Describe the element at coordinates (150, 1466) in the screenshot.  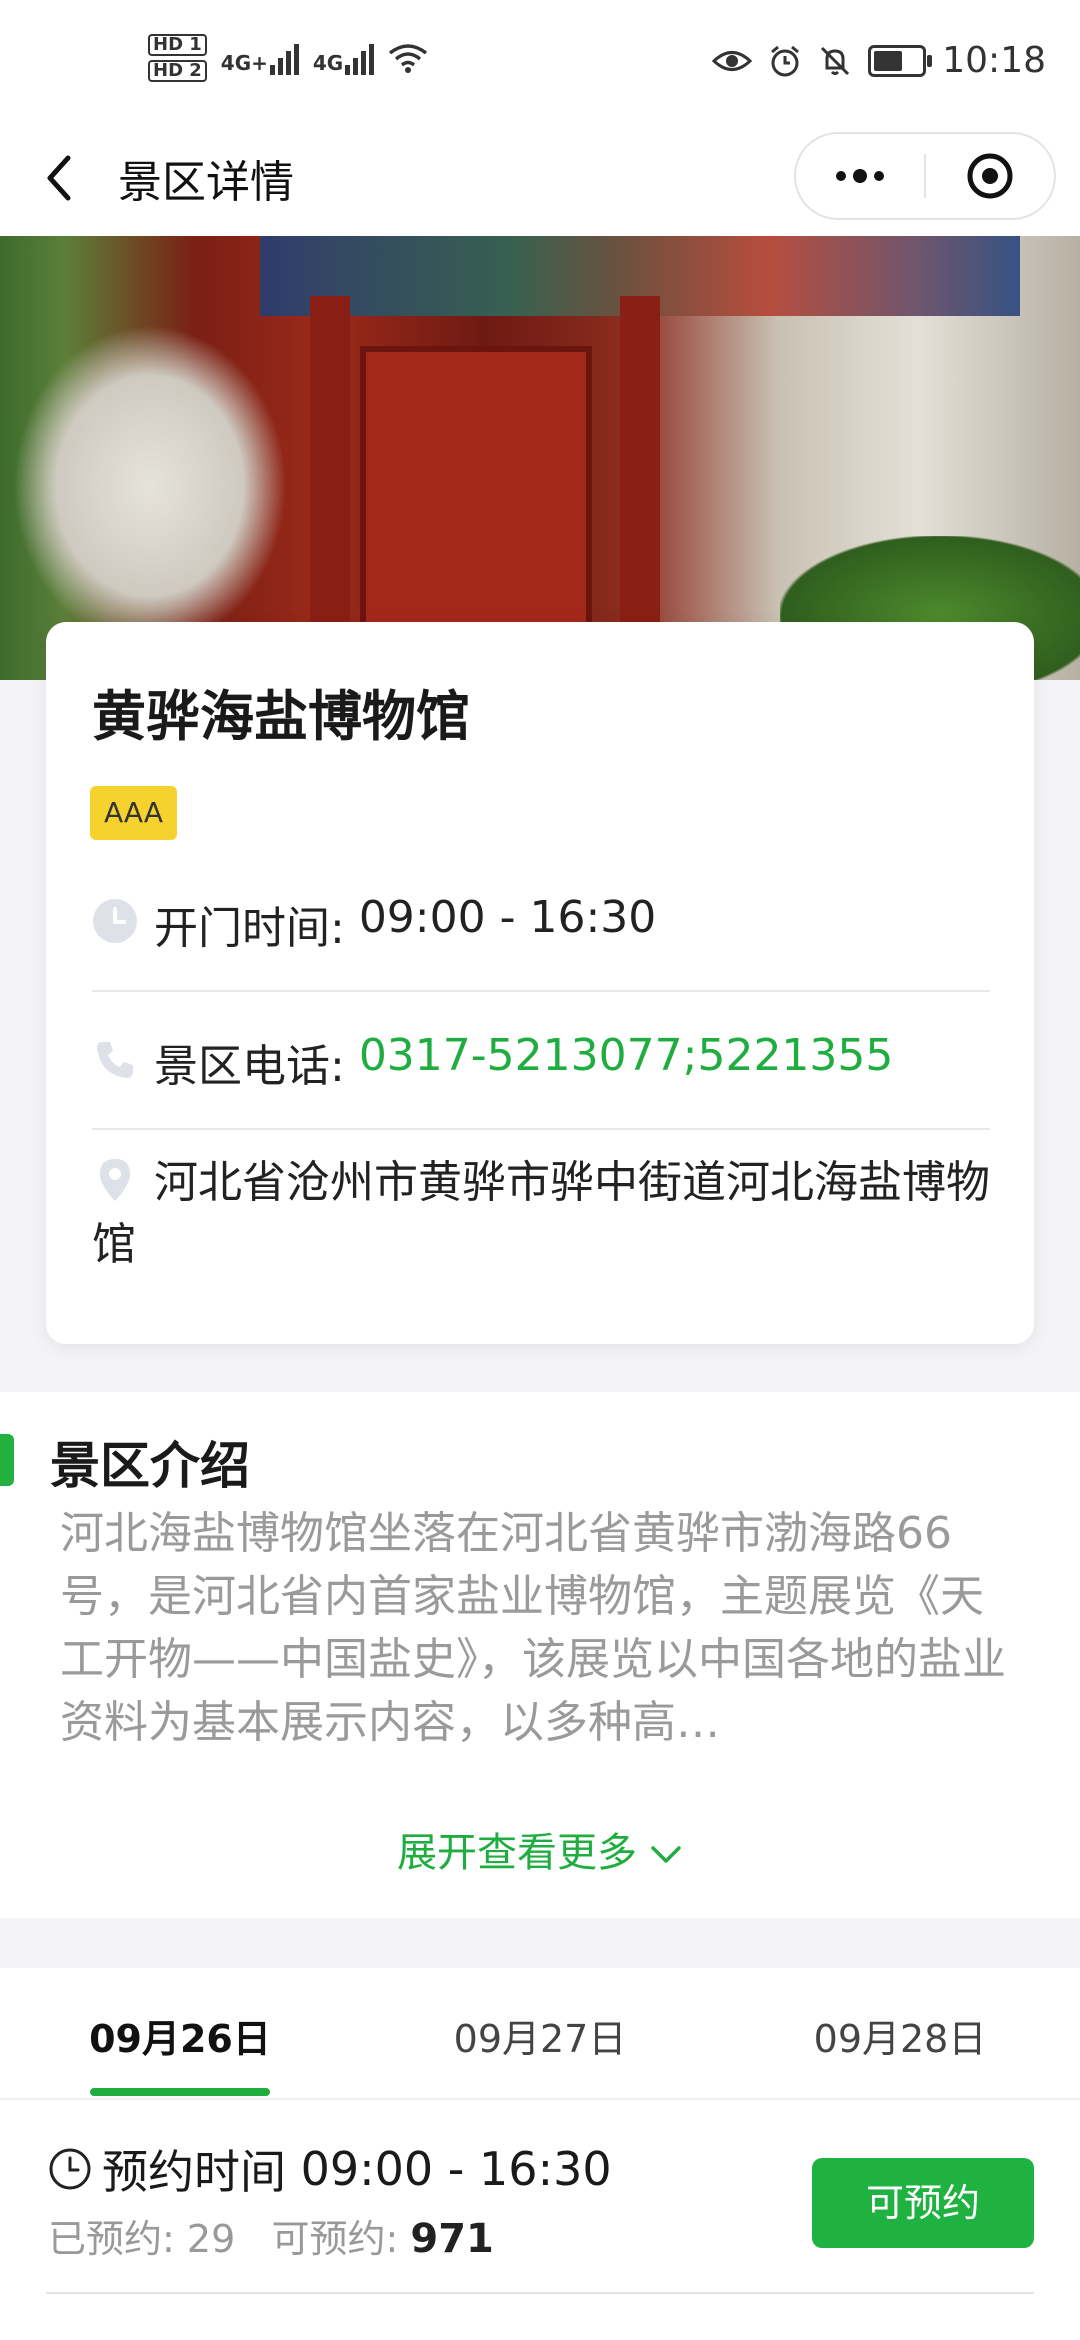
I see `intro-title: 景区介绍` at that location.